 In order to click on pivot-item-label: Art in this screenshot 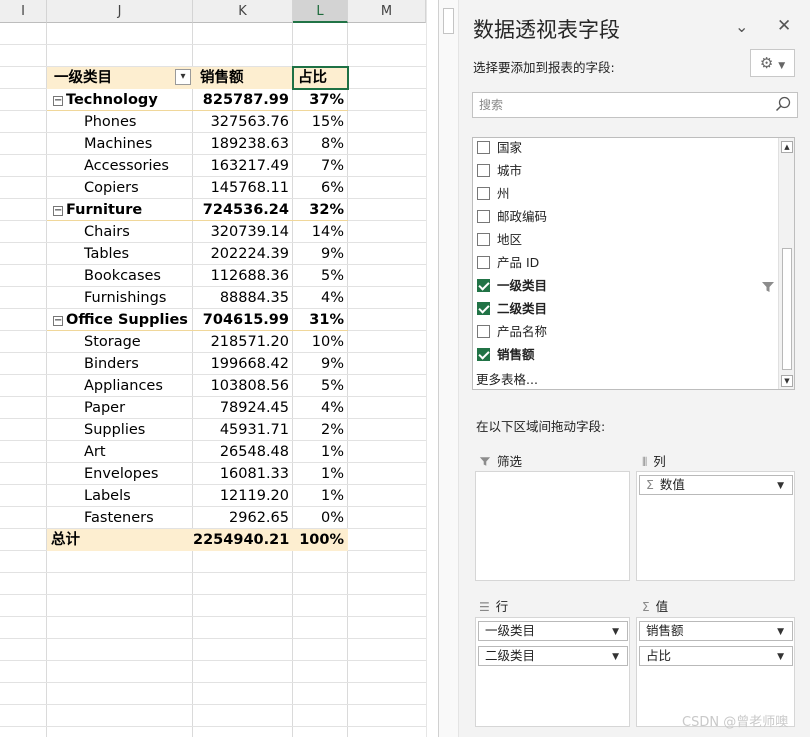, I will do `click(120, 452)`.